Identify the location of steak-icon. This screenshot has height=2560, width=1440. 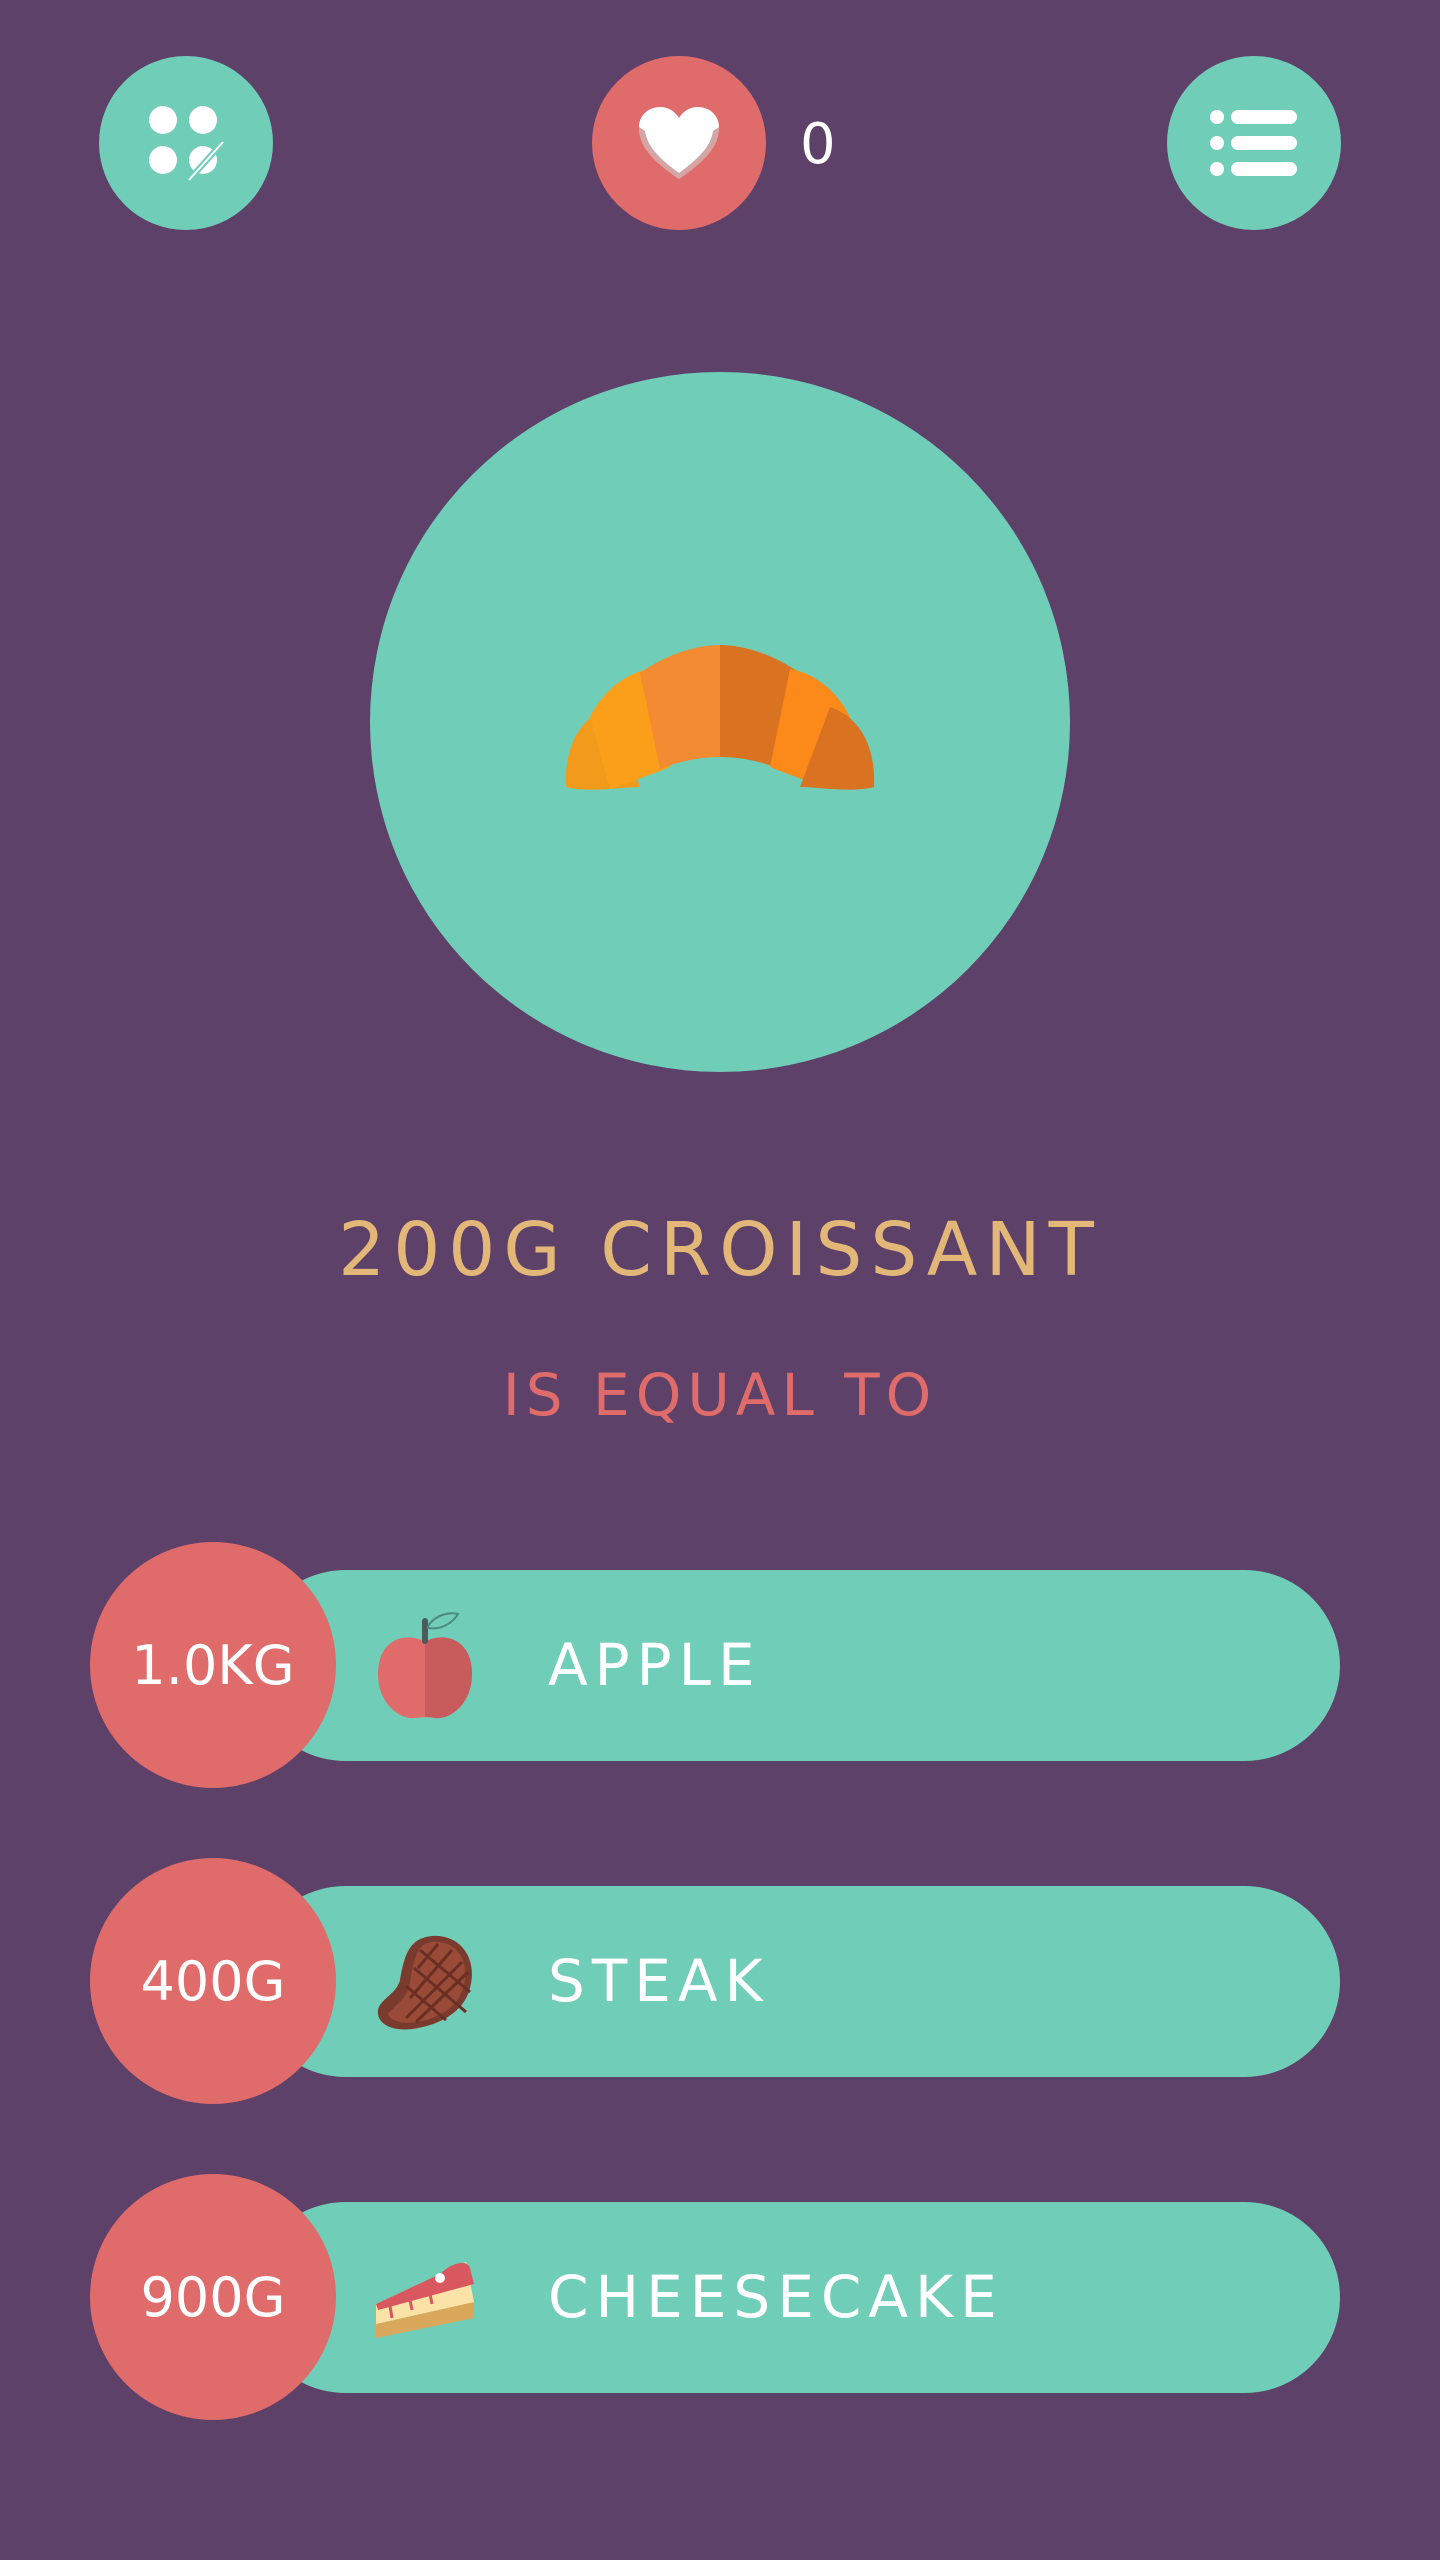
(424, 1982).